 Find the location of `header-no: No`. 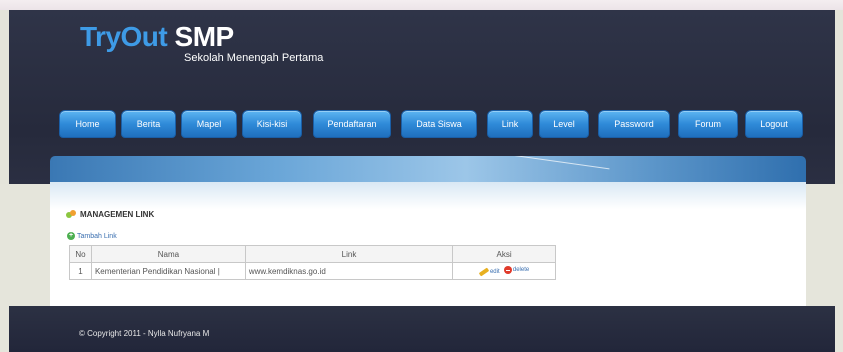

header-no: No is located at coordinates (80, 254).